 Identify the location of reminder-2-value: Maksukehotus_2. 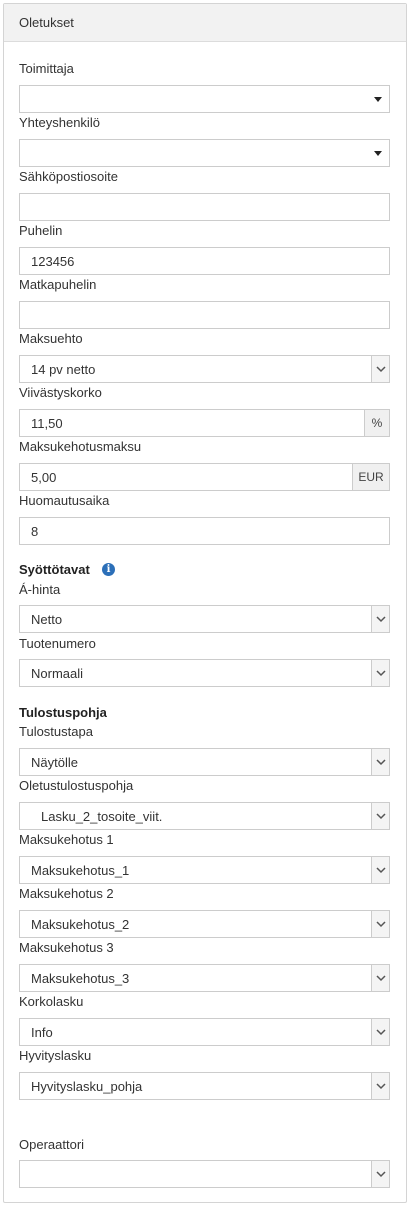
(80, 924).